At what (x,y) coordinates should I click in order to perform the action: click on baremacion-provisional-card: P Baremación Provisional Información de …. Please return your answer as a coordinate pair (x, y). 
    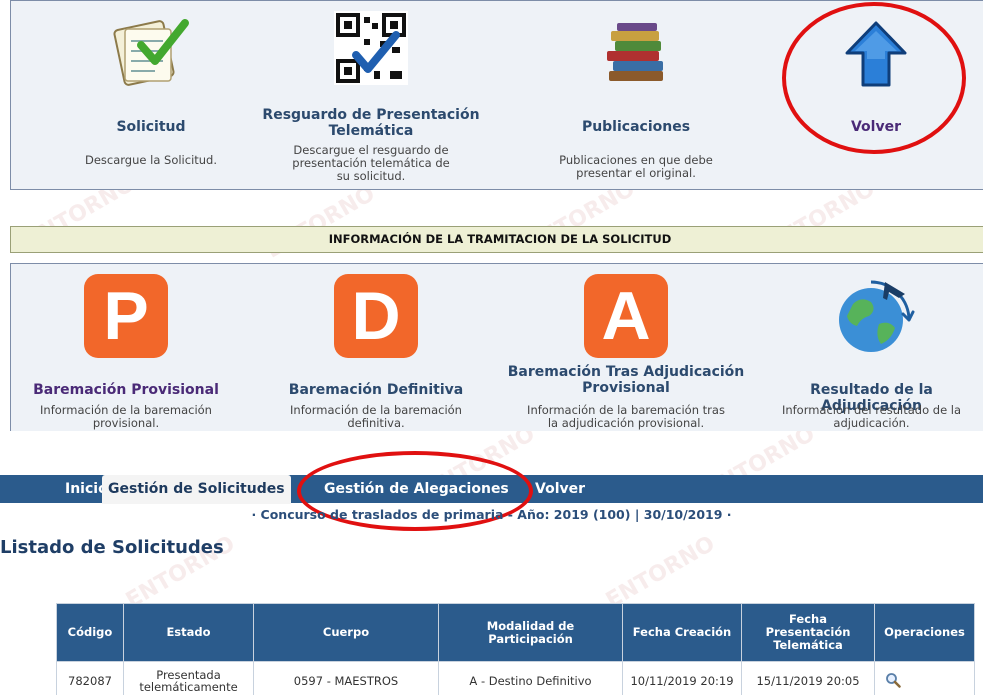
    Looking at the image, I should click on (126, 353).